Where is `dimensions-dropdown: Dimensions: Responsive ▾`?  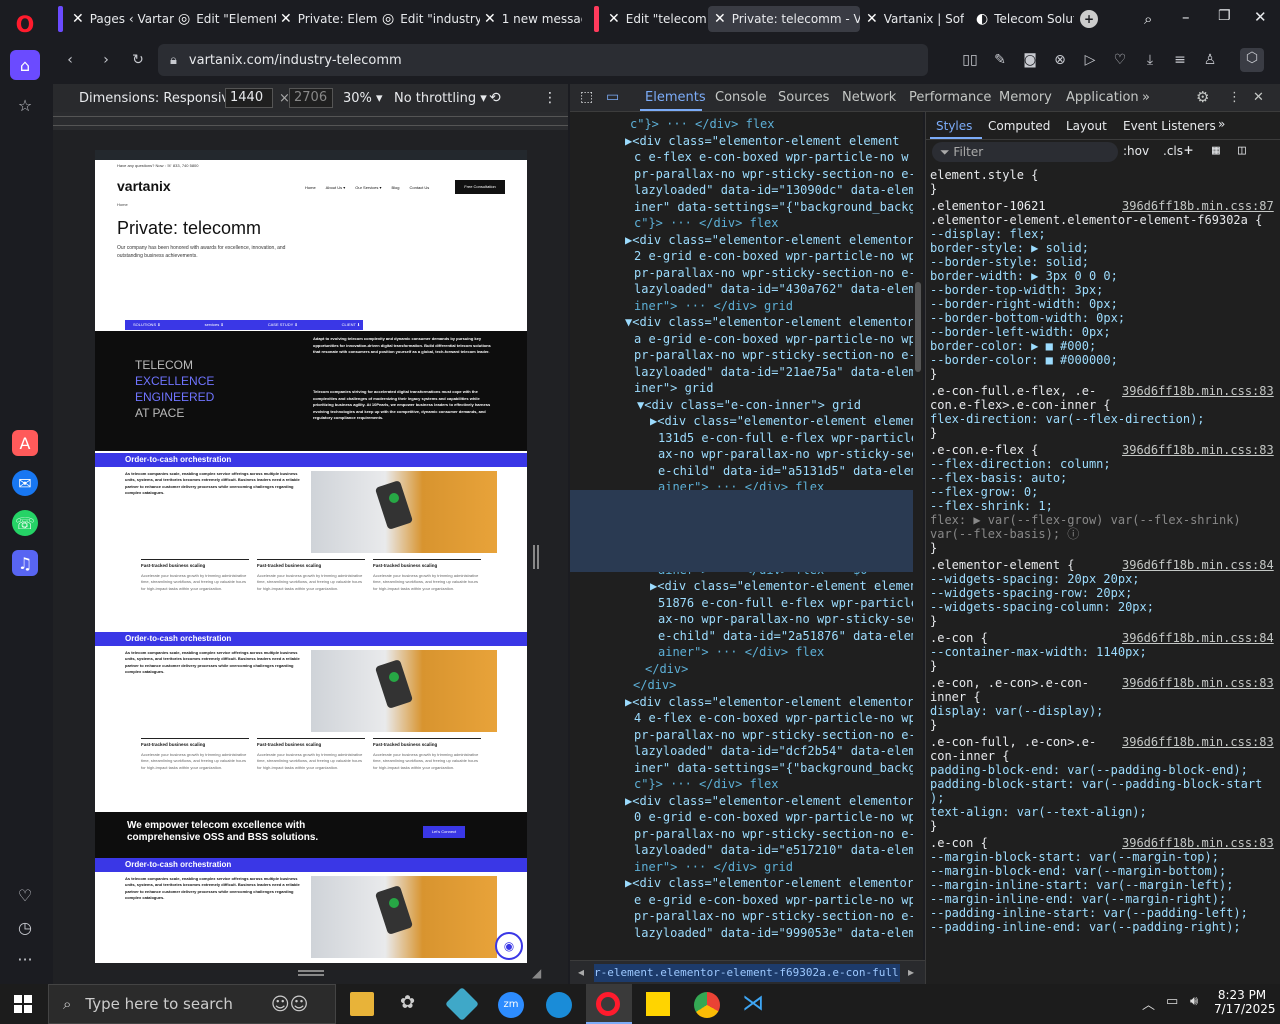 dimensions-dropdown: Dimensions: Responsive ▾ is located at coordinates (163, 98).